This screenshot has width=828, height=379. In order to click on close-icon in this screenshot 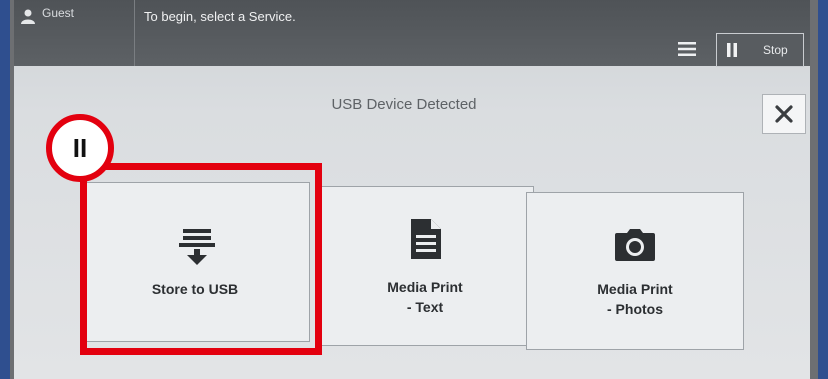, I will do `click(784, 114)`.